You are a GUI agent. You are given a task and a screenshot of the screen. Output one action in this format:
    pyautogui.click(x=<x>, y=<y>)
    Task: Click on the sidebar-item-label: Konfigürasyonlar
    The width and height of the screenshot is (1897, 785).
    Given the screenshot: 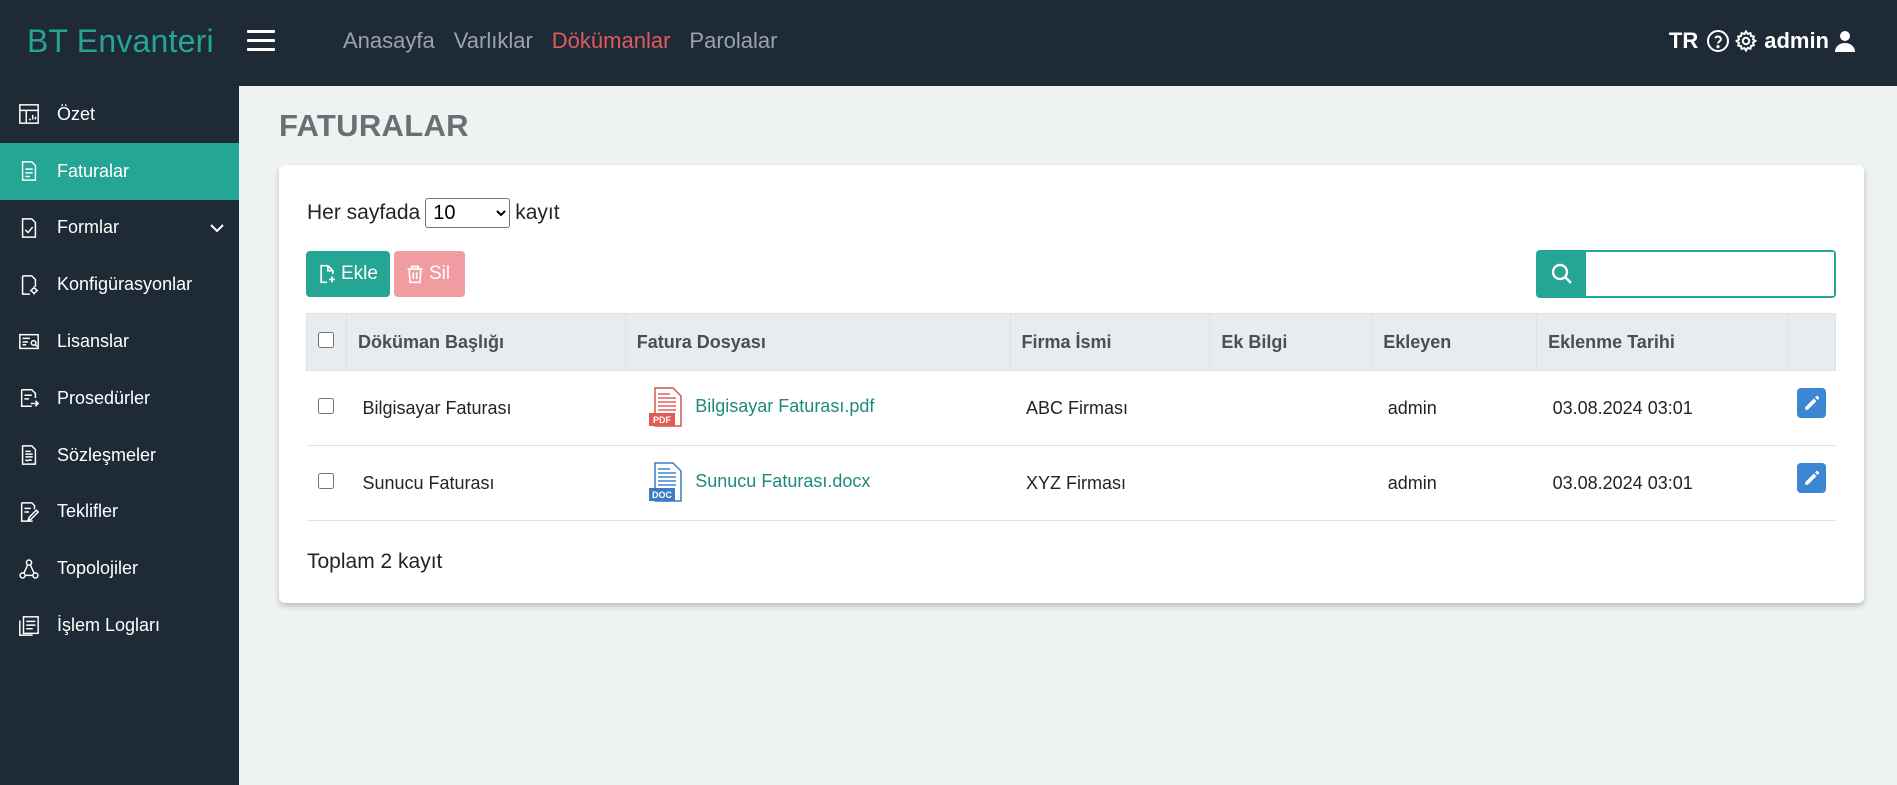 What is the action you would take?
    pyautogui.click(x=125, y=284)
    